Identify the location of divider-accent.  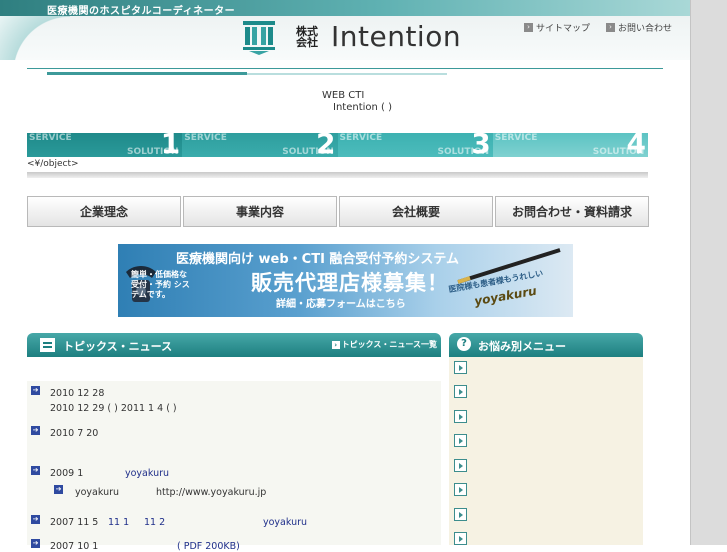
(147, 73).